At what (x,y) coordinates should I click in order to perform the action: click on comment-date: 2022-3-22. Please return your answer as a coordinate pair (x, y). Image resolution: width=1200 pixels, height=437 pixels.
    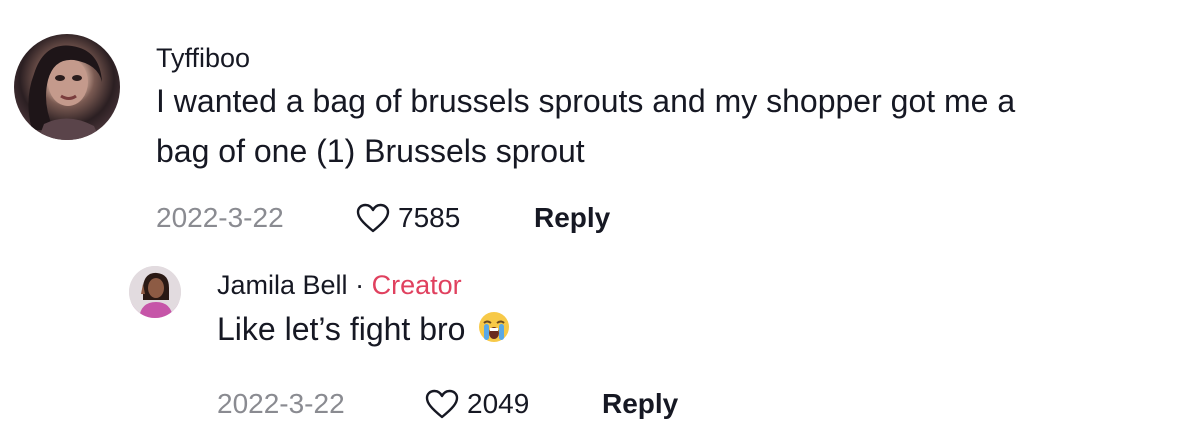
    Looking at the image, I should click on (220, 217).